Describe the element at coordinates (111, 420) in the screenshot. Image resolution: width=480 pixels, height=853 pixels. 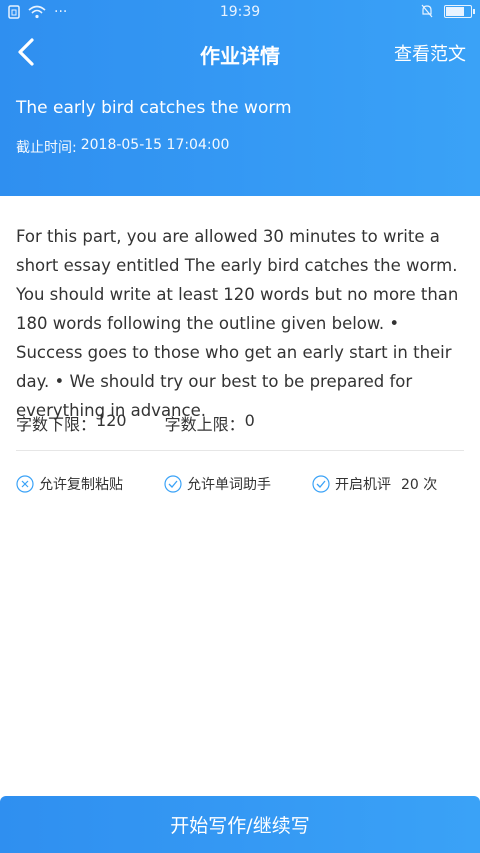
I see `min-words-value: 120` at that location.